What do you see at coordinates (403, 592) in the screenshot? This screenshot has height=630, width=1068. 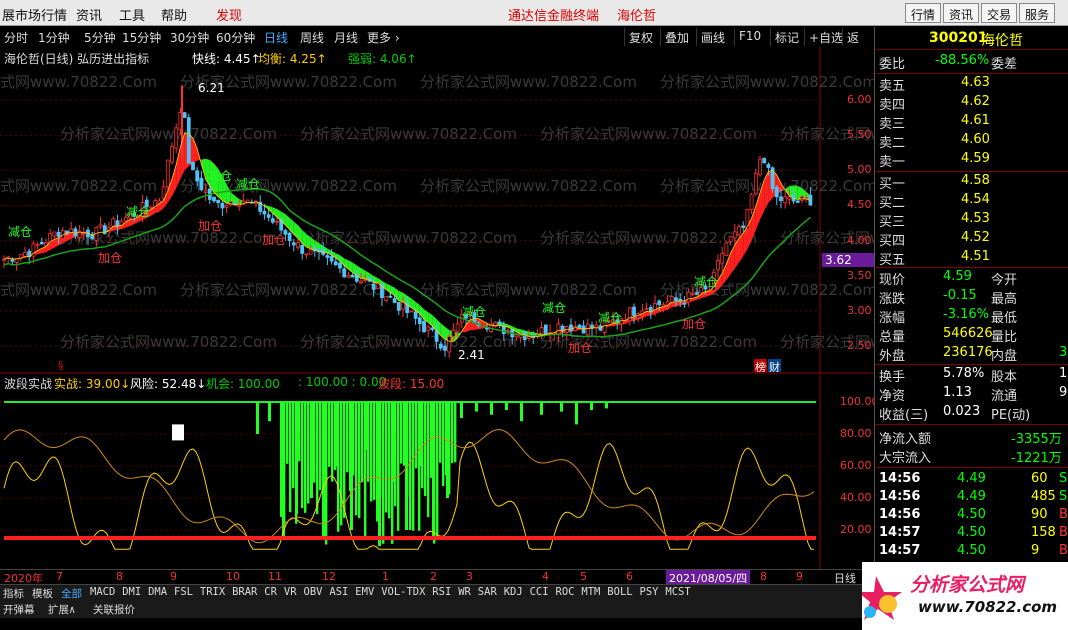 I see `indicator-tab-vol-tdx: VOL-TDX` at bounding box center [403, 592].